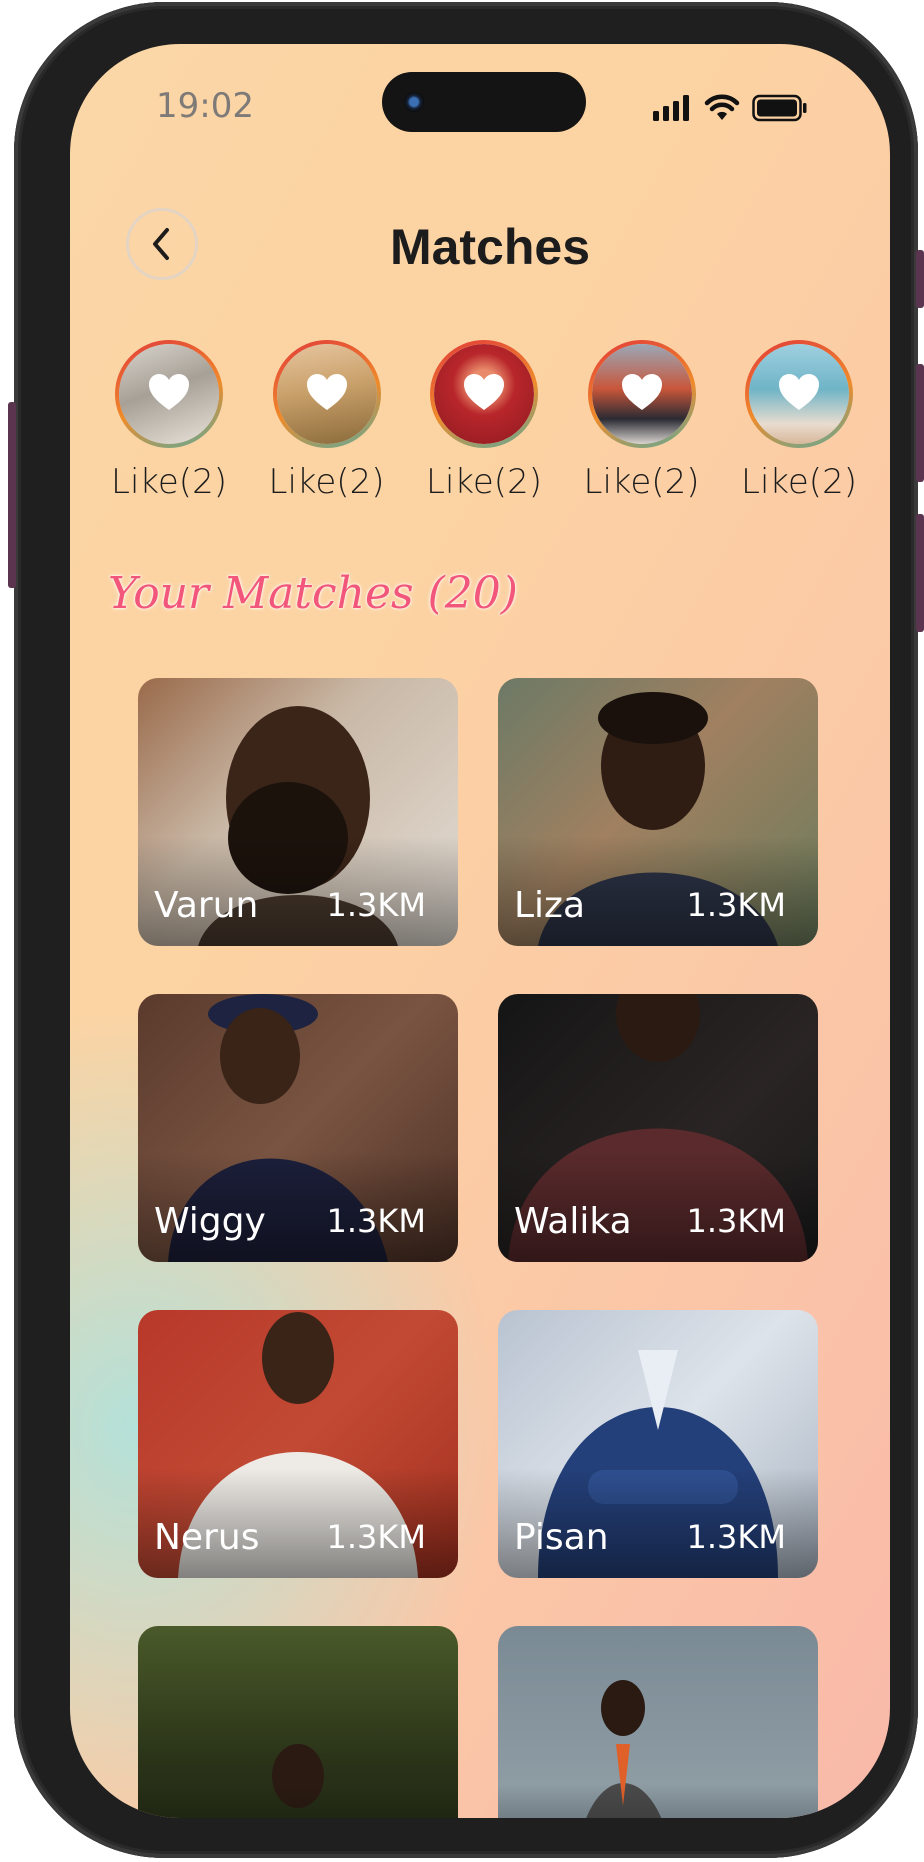  Describe the element at coordinates (205, 106) in the screenshot. I see `status-time: 19:02` at that location.